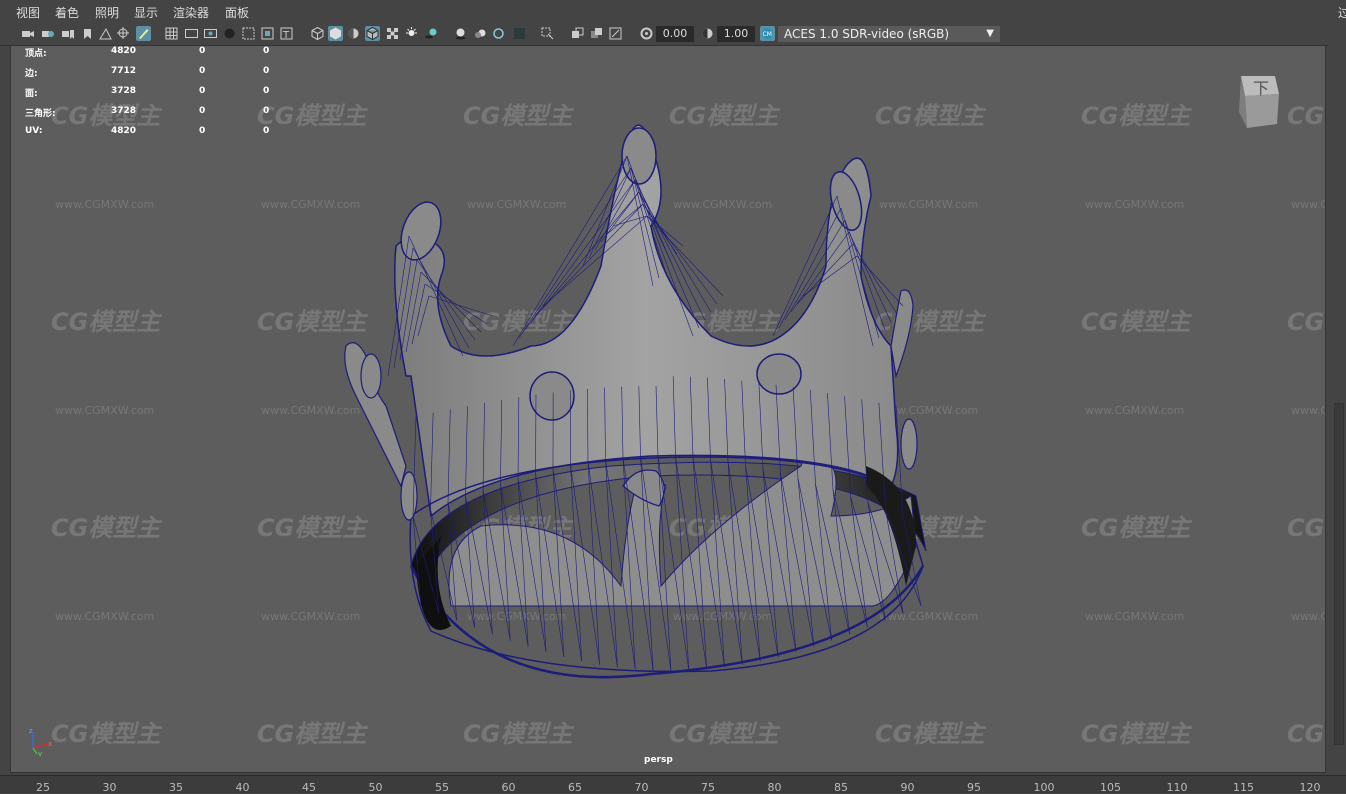 The width and height of the screenshot is (1346, 794). Describe the element at coordinates (27, 33) in the screenshot. I see `select-camera-icon` at that location.